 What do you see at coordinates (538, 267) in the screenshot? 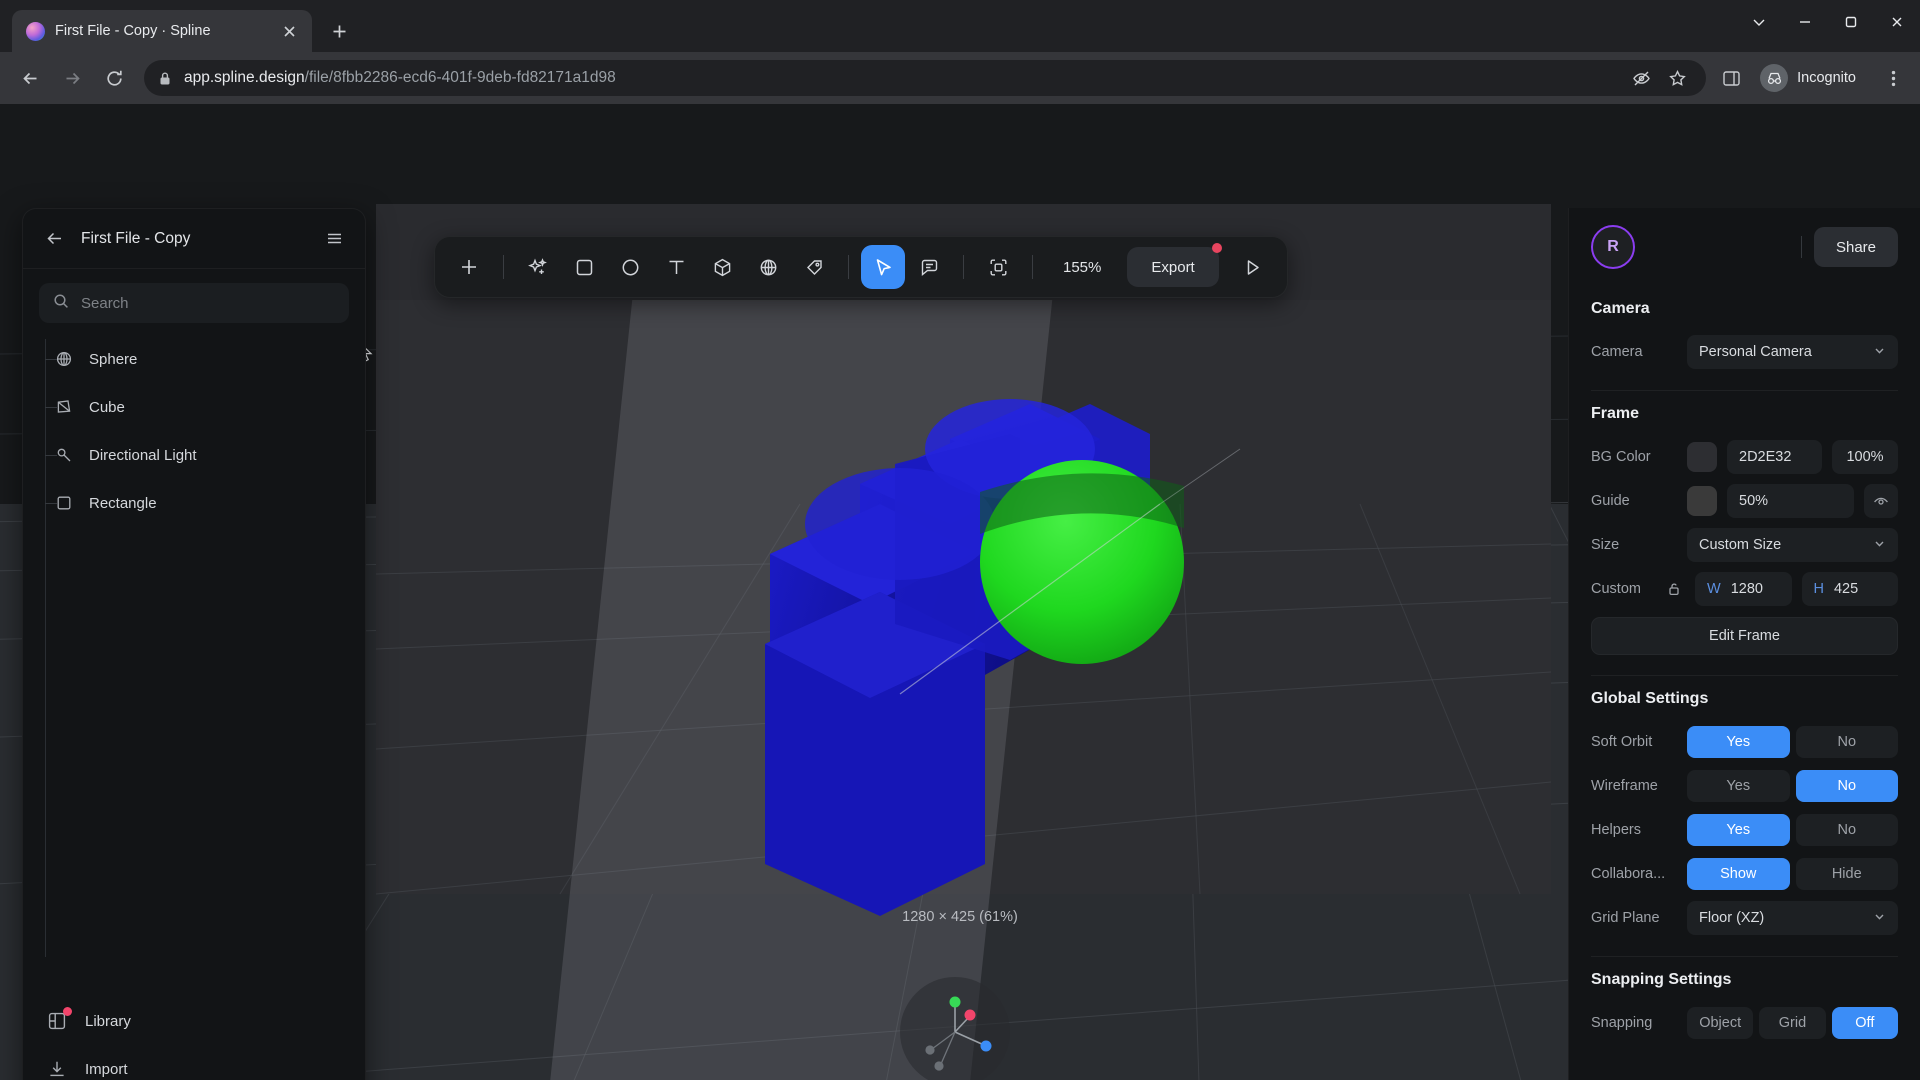
I see `ai-sparkle-icon` at bounding box center [538, 267].